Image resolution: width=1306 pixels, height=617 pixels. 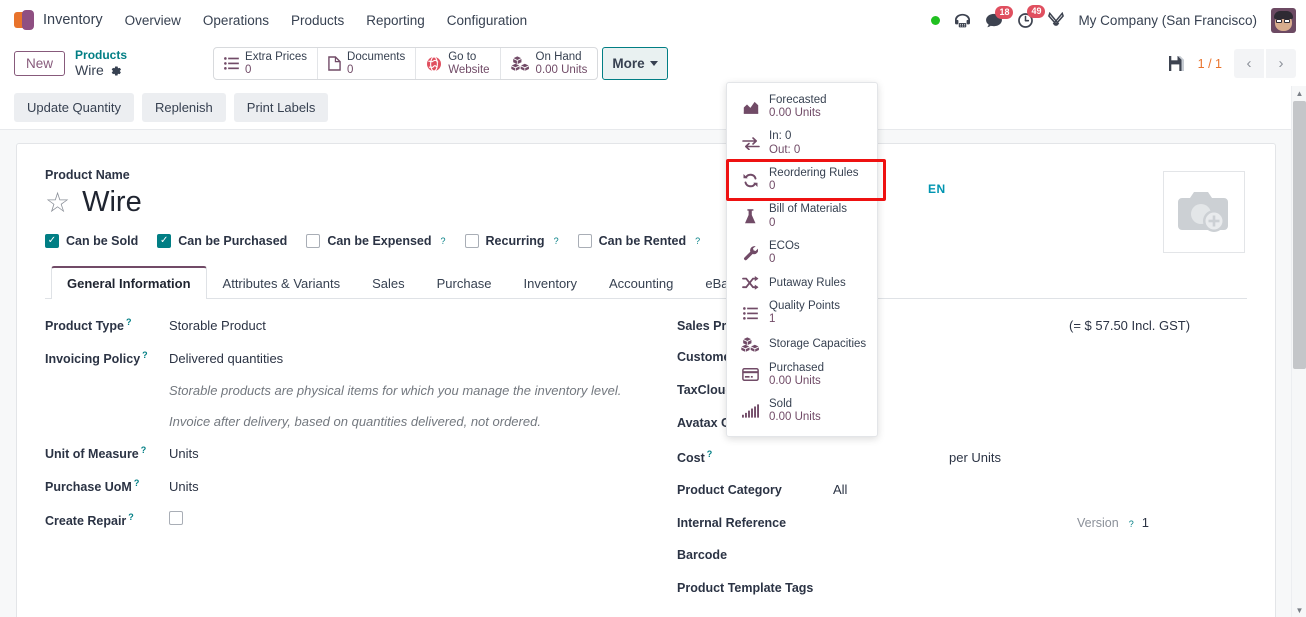 What do you see at coordinates (458, 63) in the screenshot?
I see `stat-button-go-to-website: Go to Website` at bounding box center [458, 63].